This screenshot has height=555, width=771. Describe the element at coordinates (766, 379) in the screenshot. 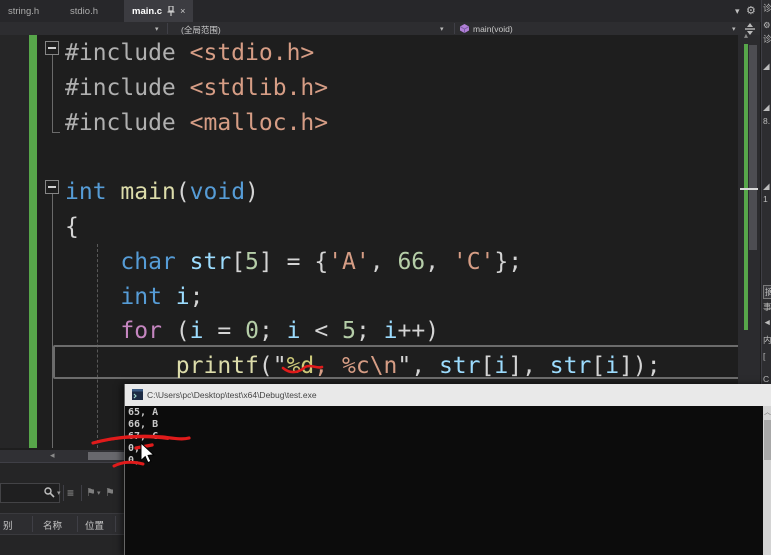

I see `diagnostic-panel-fragment: C` at that location.